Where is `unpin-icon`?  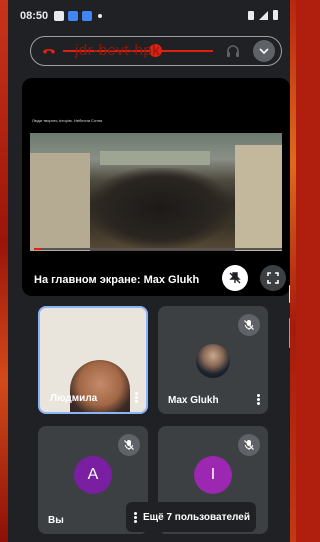 unpin-icon is located at coordinates (235, 278).